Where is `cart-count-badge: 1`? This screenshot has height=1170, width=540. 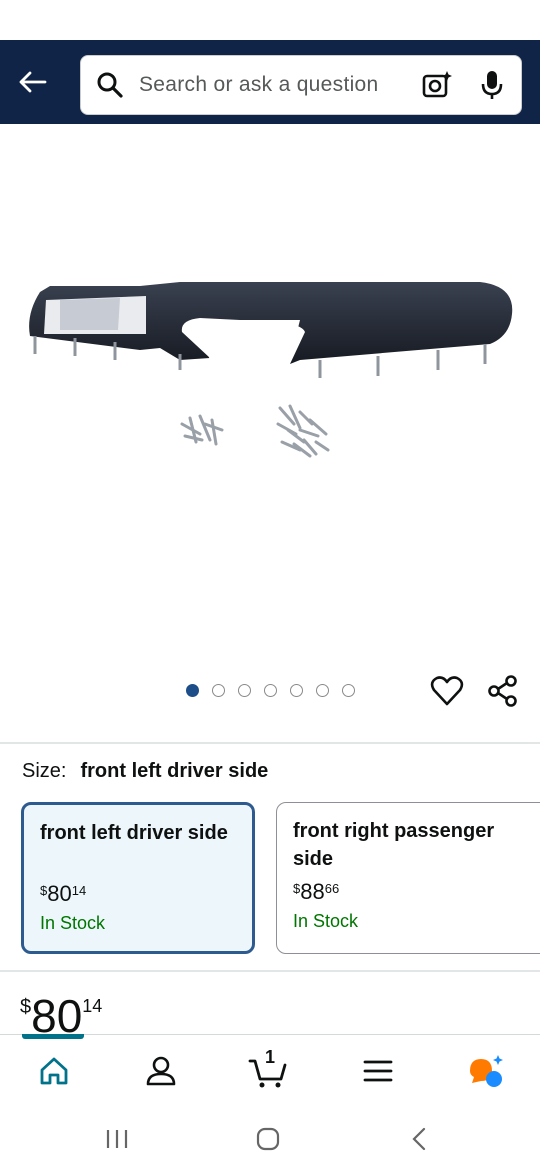 cart-count-badge: 1 is located at coordinates (270, 1057).